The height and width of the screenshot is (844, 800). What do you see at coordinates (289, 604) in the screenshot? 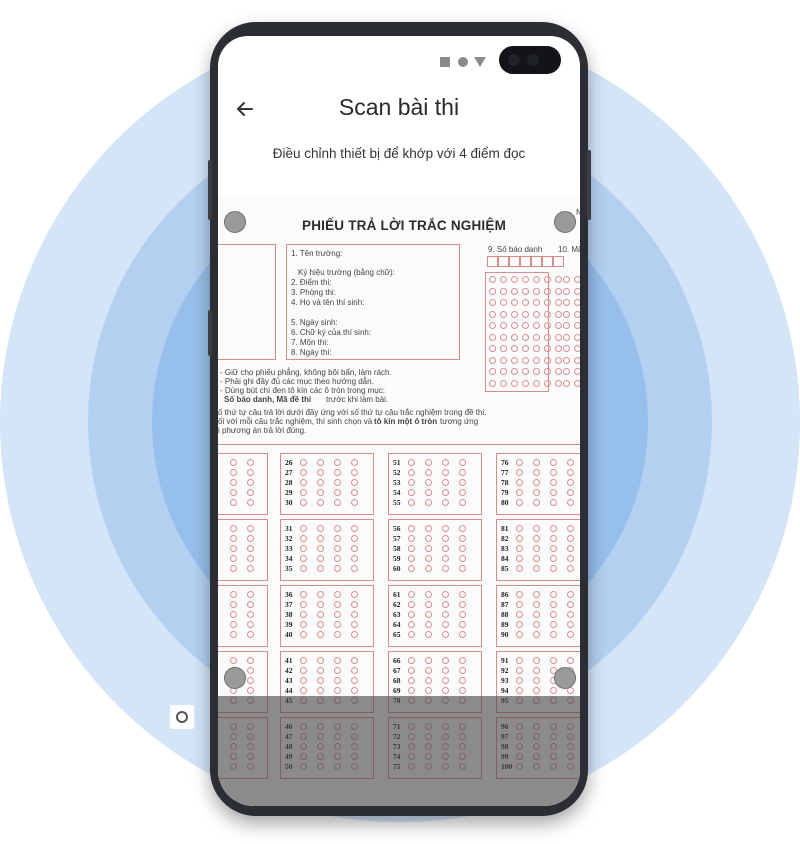
I see `question-number: 37` at bounding box center [289, 604].